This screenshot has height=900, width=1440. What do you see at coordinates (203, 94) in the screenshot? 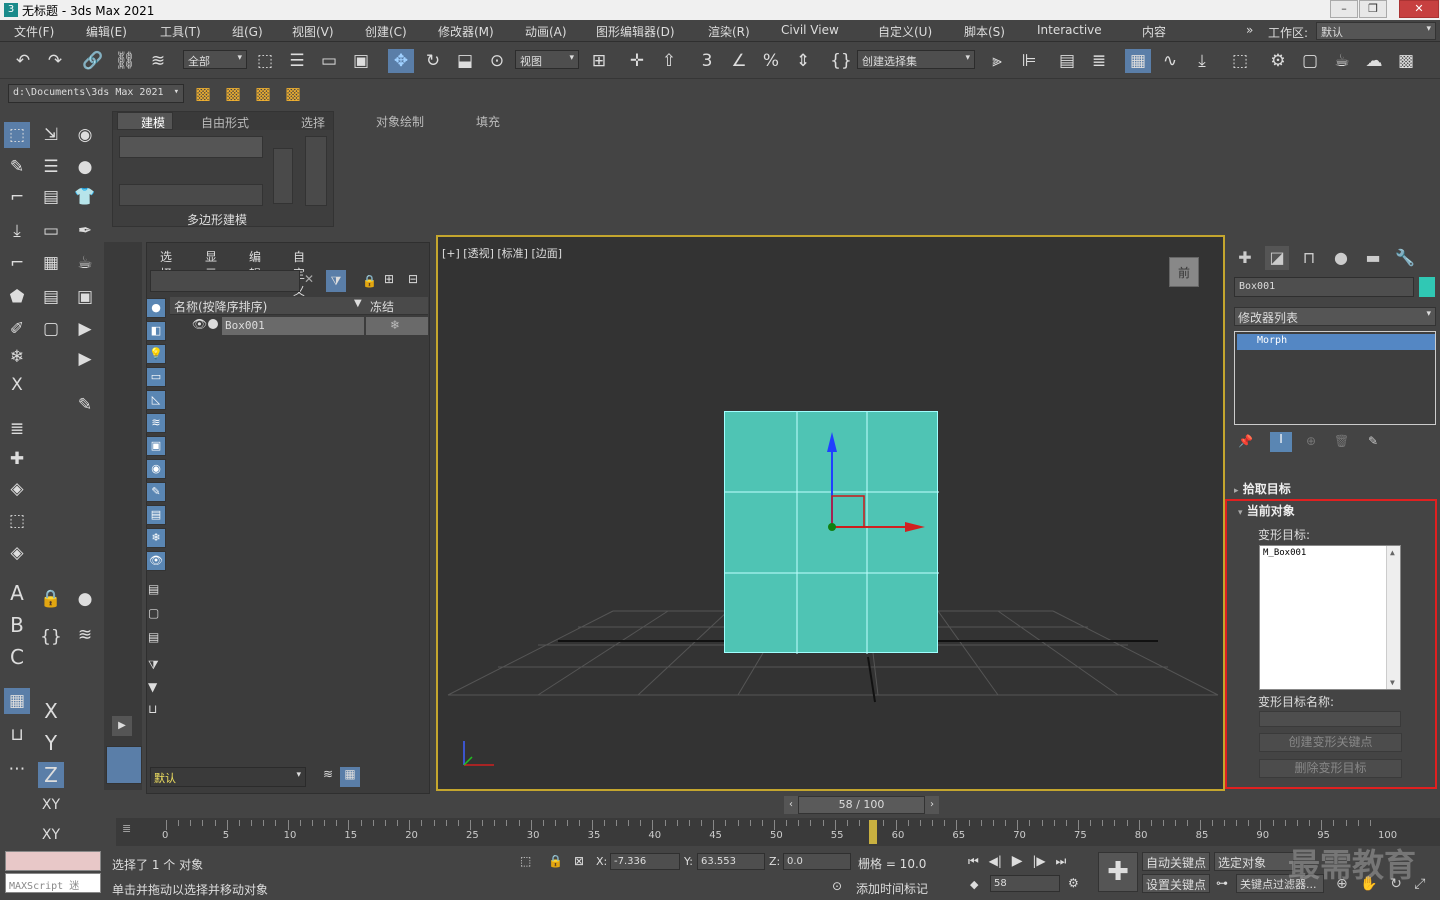
I see `project-folder-icon: ▩` at bounding box center [203, 94].